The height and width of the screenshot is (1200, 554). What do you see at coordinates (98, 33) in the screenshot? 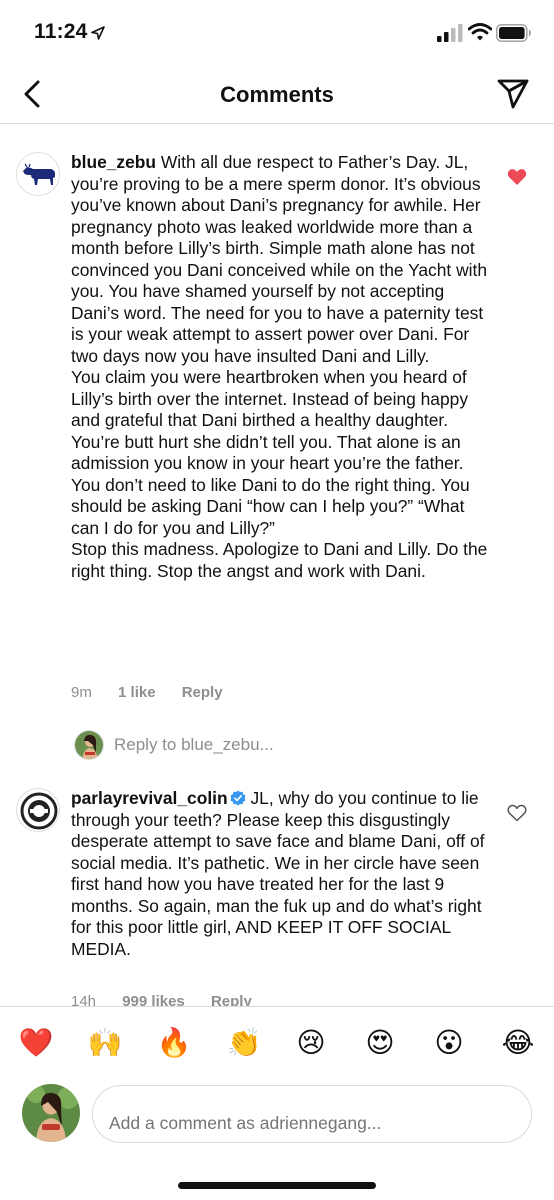
I see `location-arrow-icon` at bounding box center [98, 33].